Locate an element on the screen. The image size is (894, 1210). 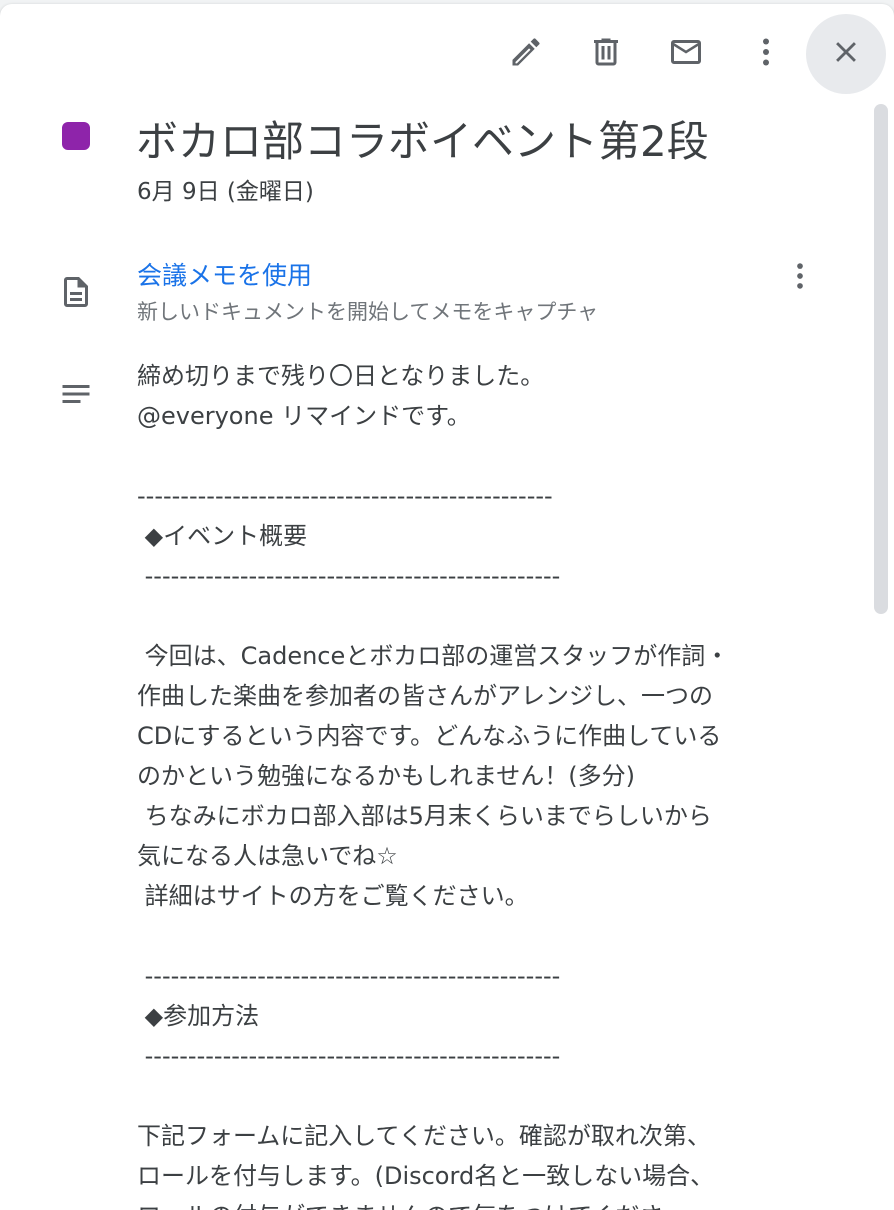
meeting-notes-more-button is located at coordinates (800, 278).